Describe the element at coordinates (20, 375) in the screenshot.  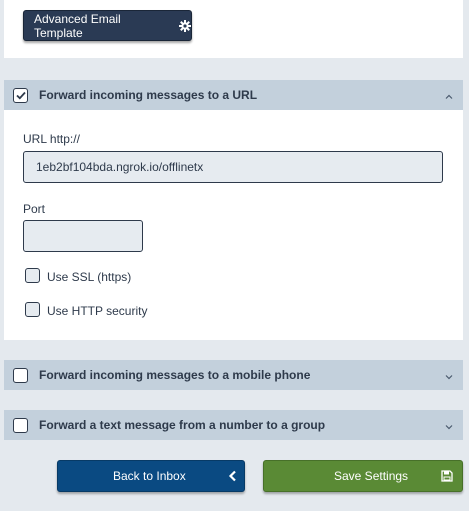
I see `forward-mobile-checkbox` at that location.